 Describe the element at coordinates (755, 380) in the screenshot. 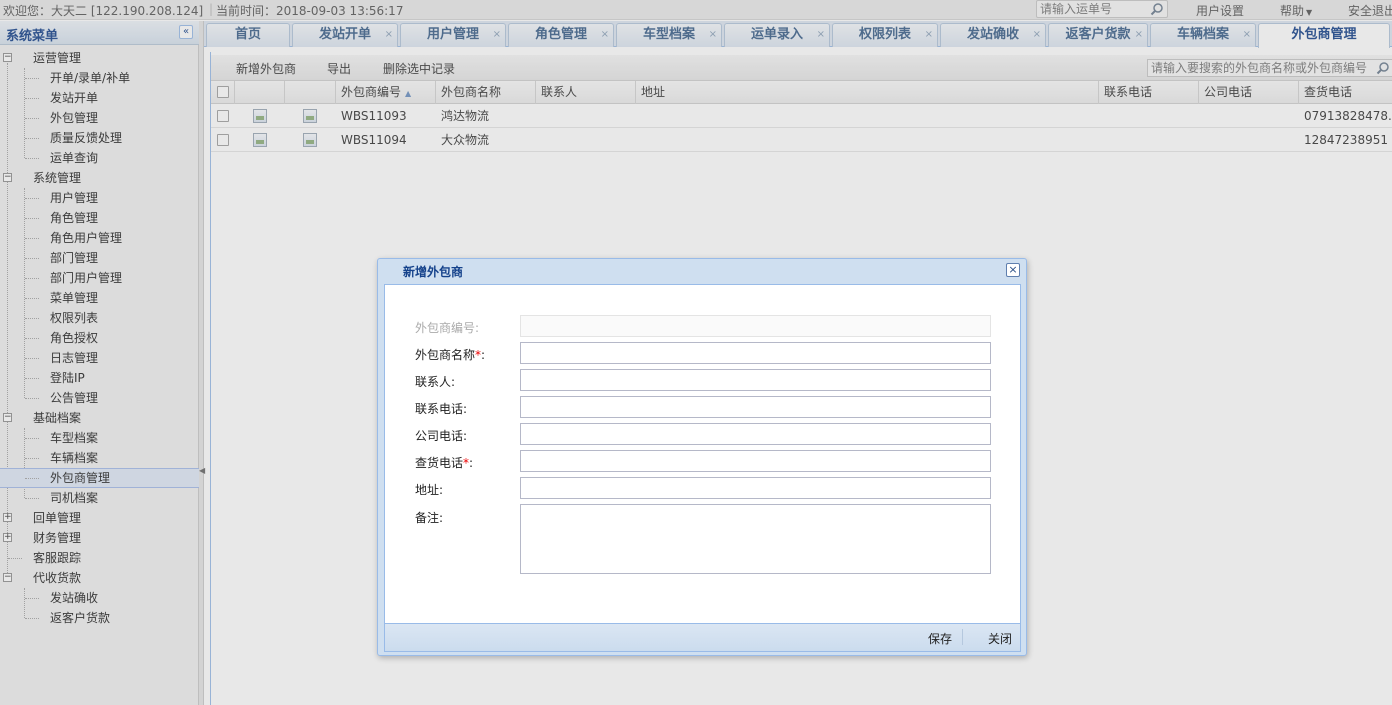

I see `contact-person-field` at that location.